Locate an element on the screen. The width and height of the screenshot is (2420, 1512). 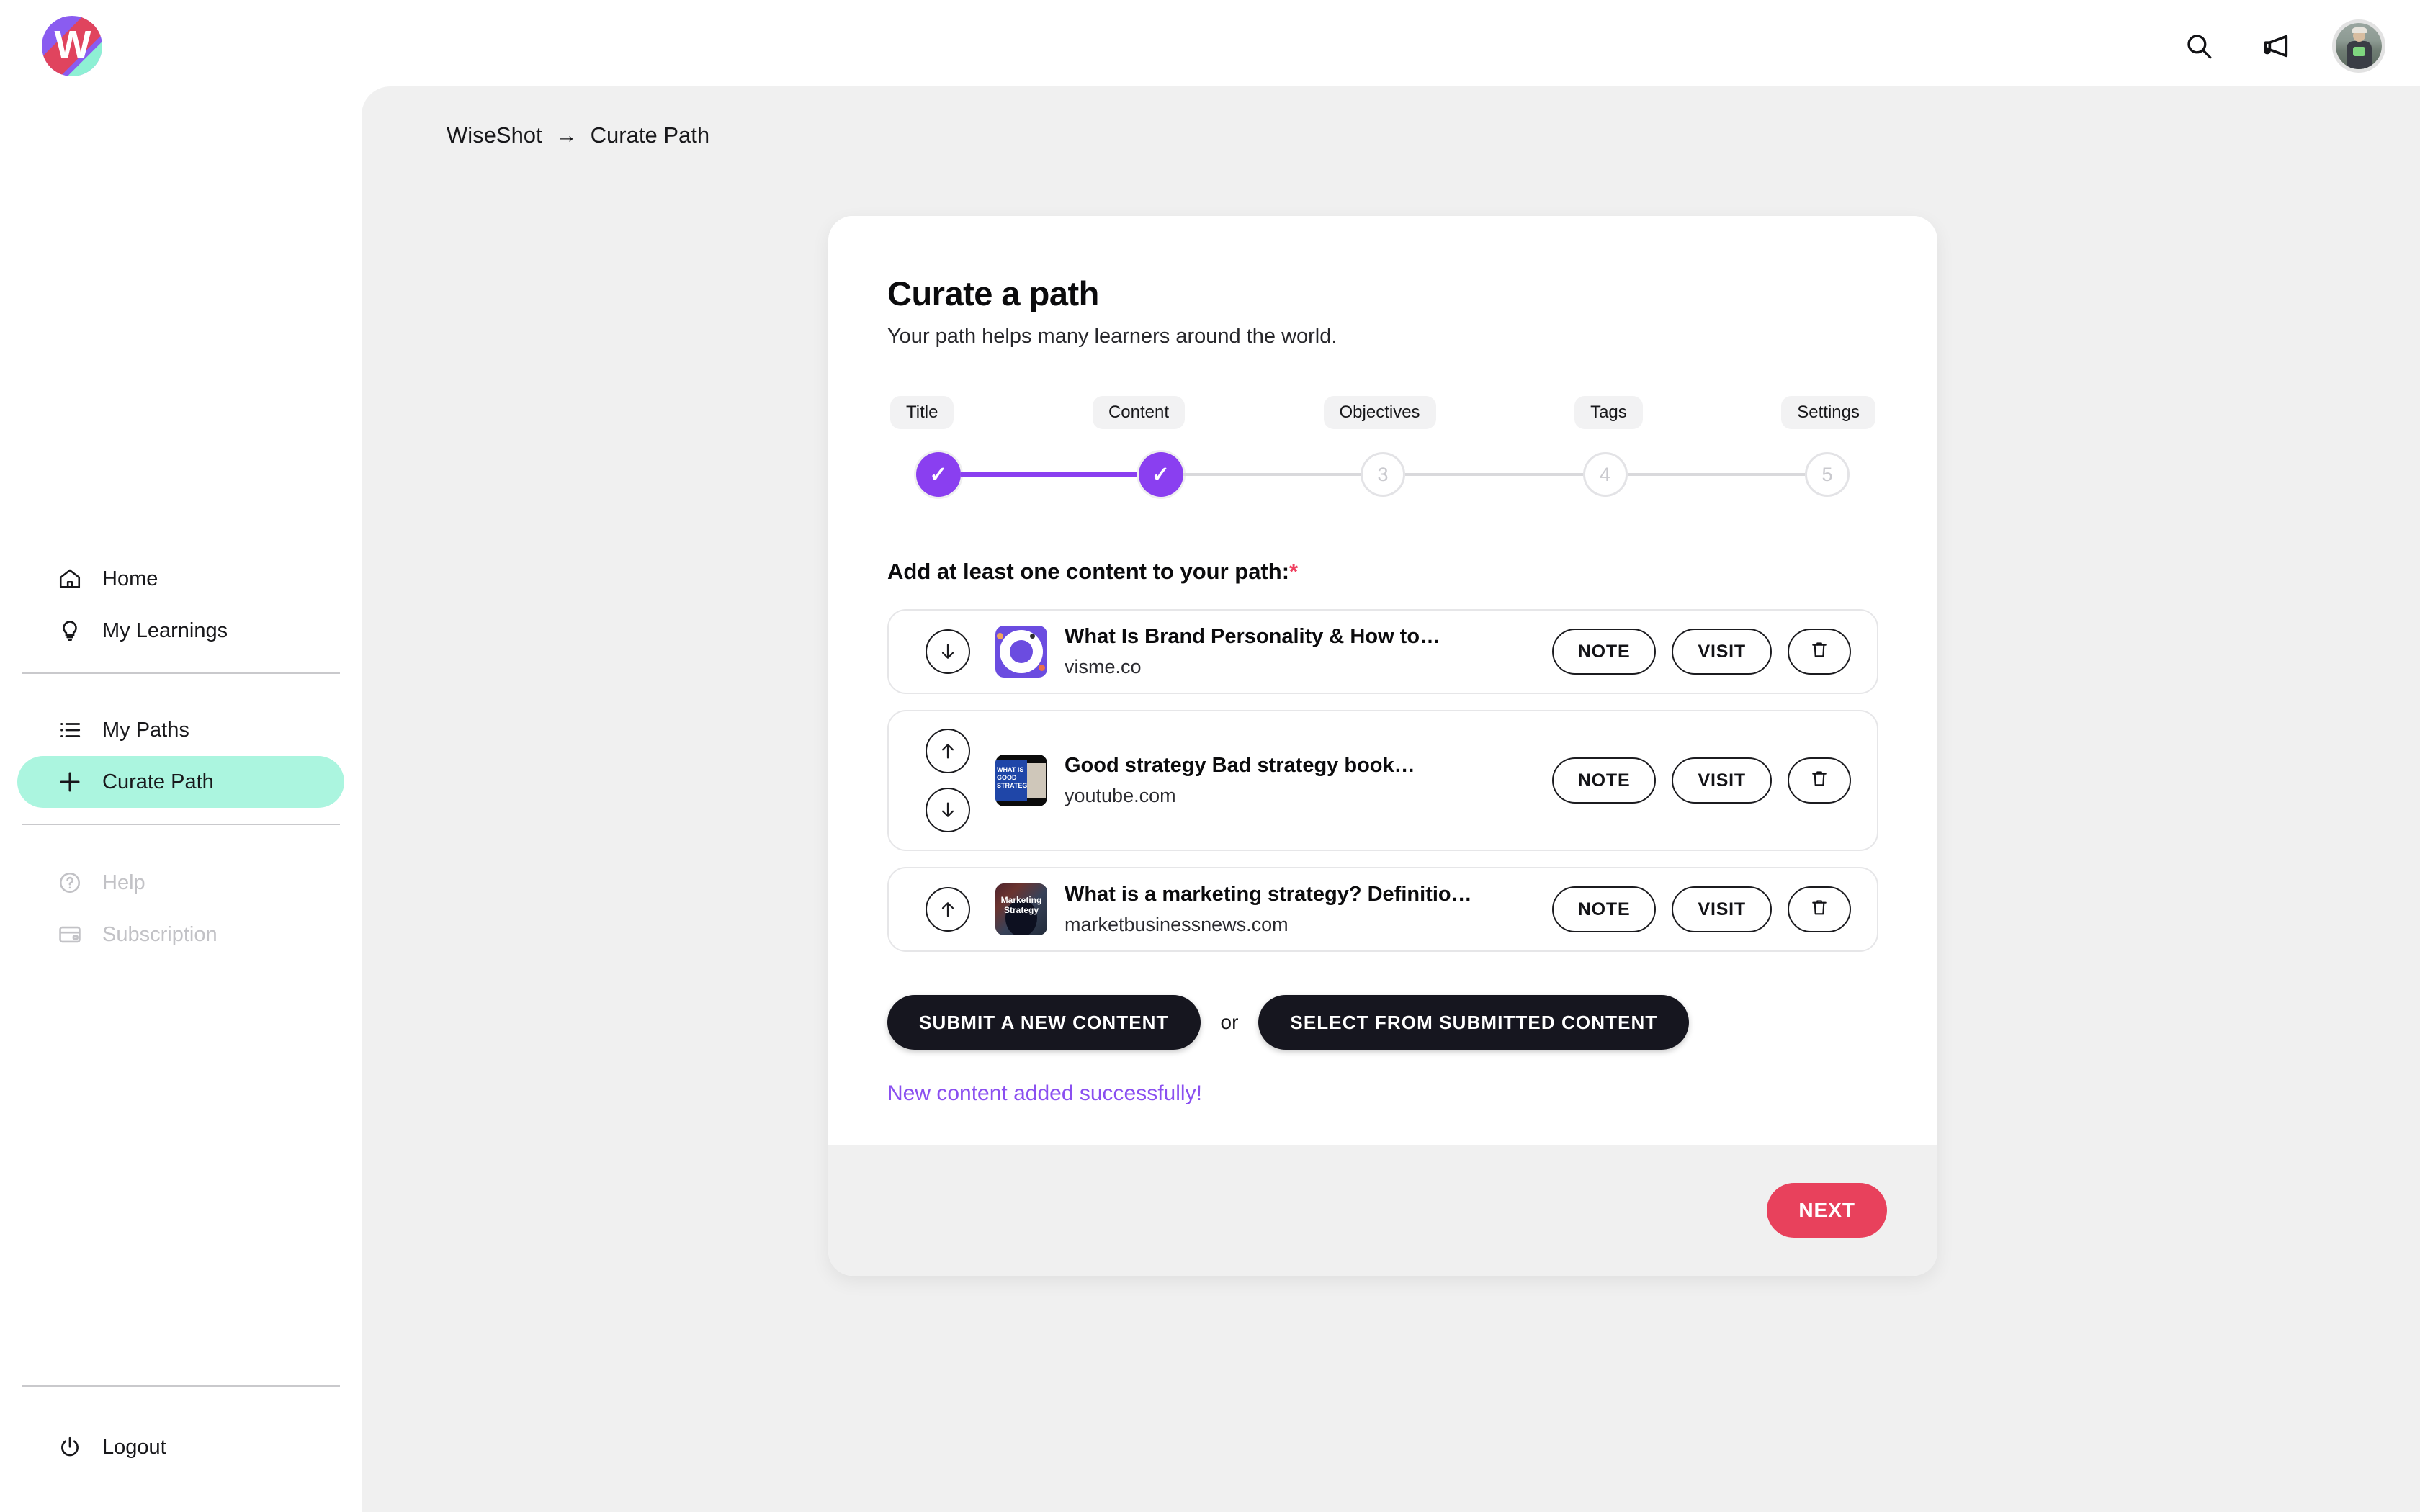
card-footer: NEXT is located at coordinates (1382, 1210).